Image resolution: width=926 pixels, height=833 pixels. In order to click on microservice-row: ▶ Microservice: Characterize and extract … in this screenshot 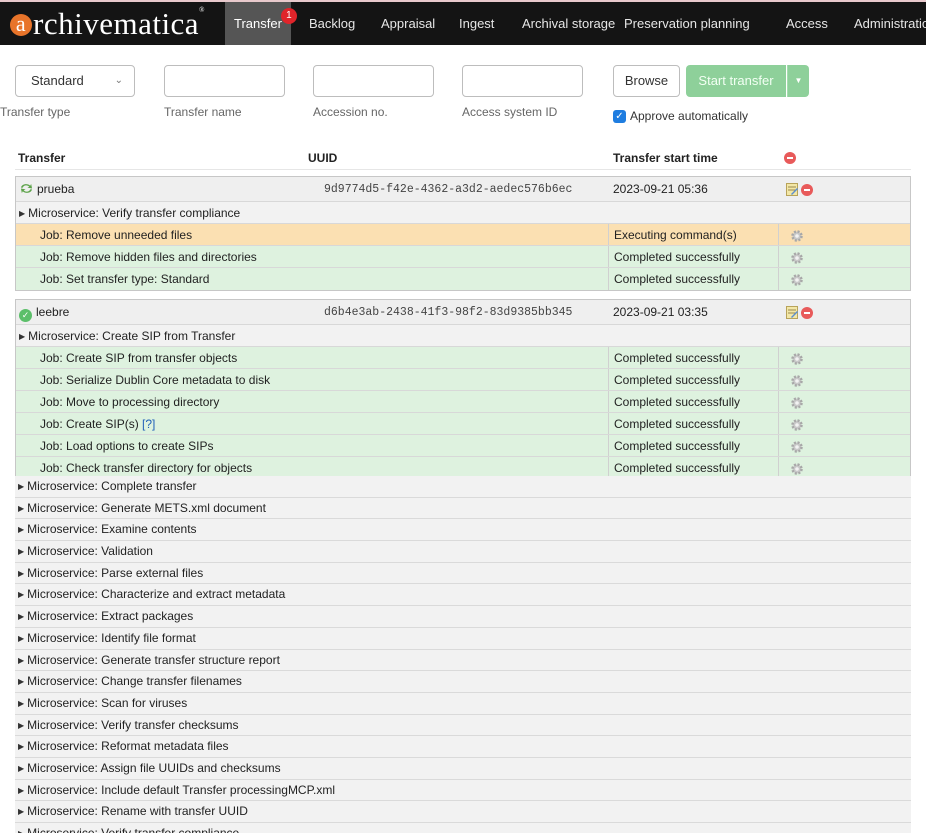, I will do `click(463, 595)`.